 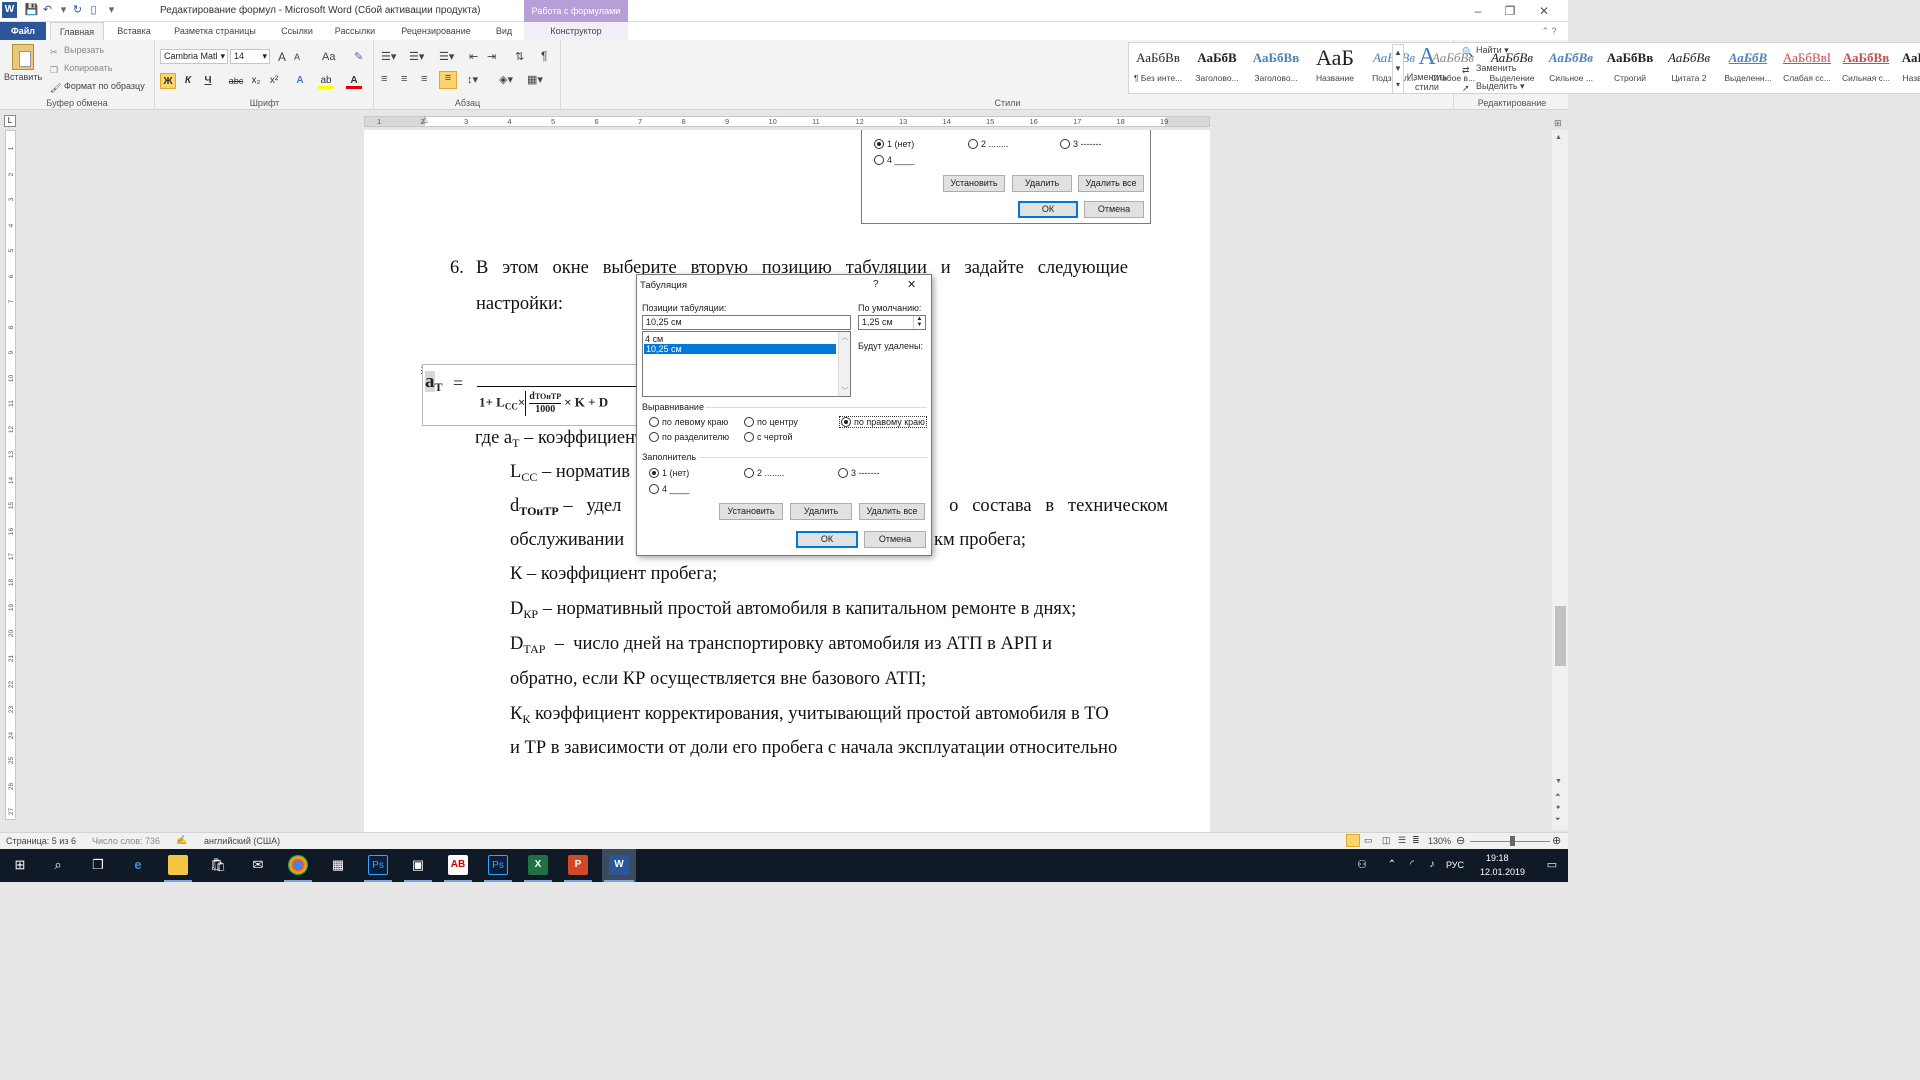 What do you see at coordinates (1478, 11) in the screenshot?
I see `minimize-button: –` at bounding box center [1478, 11].